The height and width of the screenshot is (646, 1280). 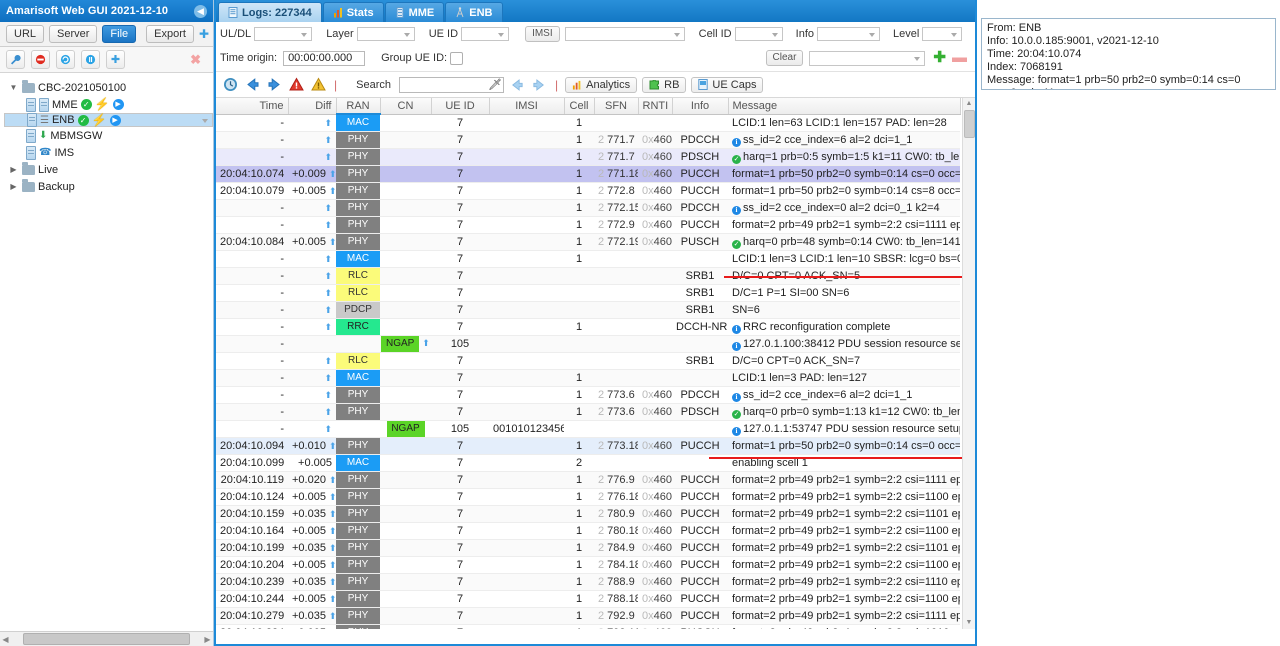 I want to click on forward-arrow-icon, so click(x=274, y=84).